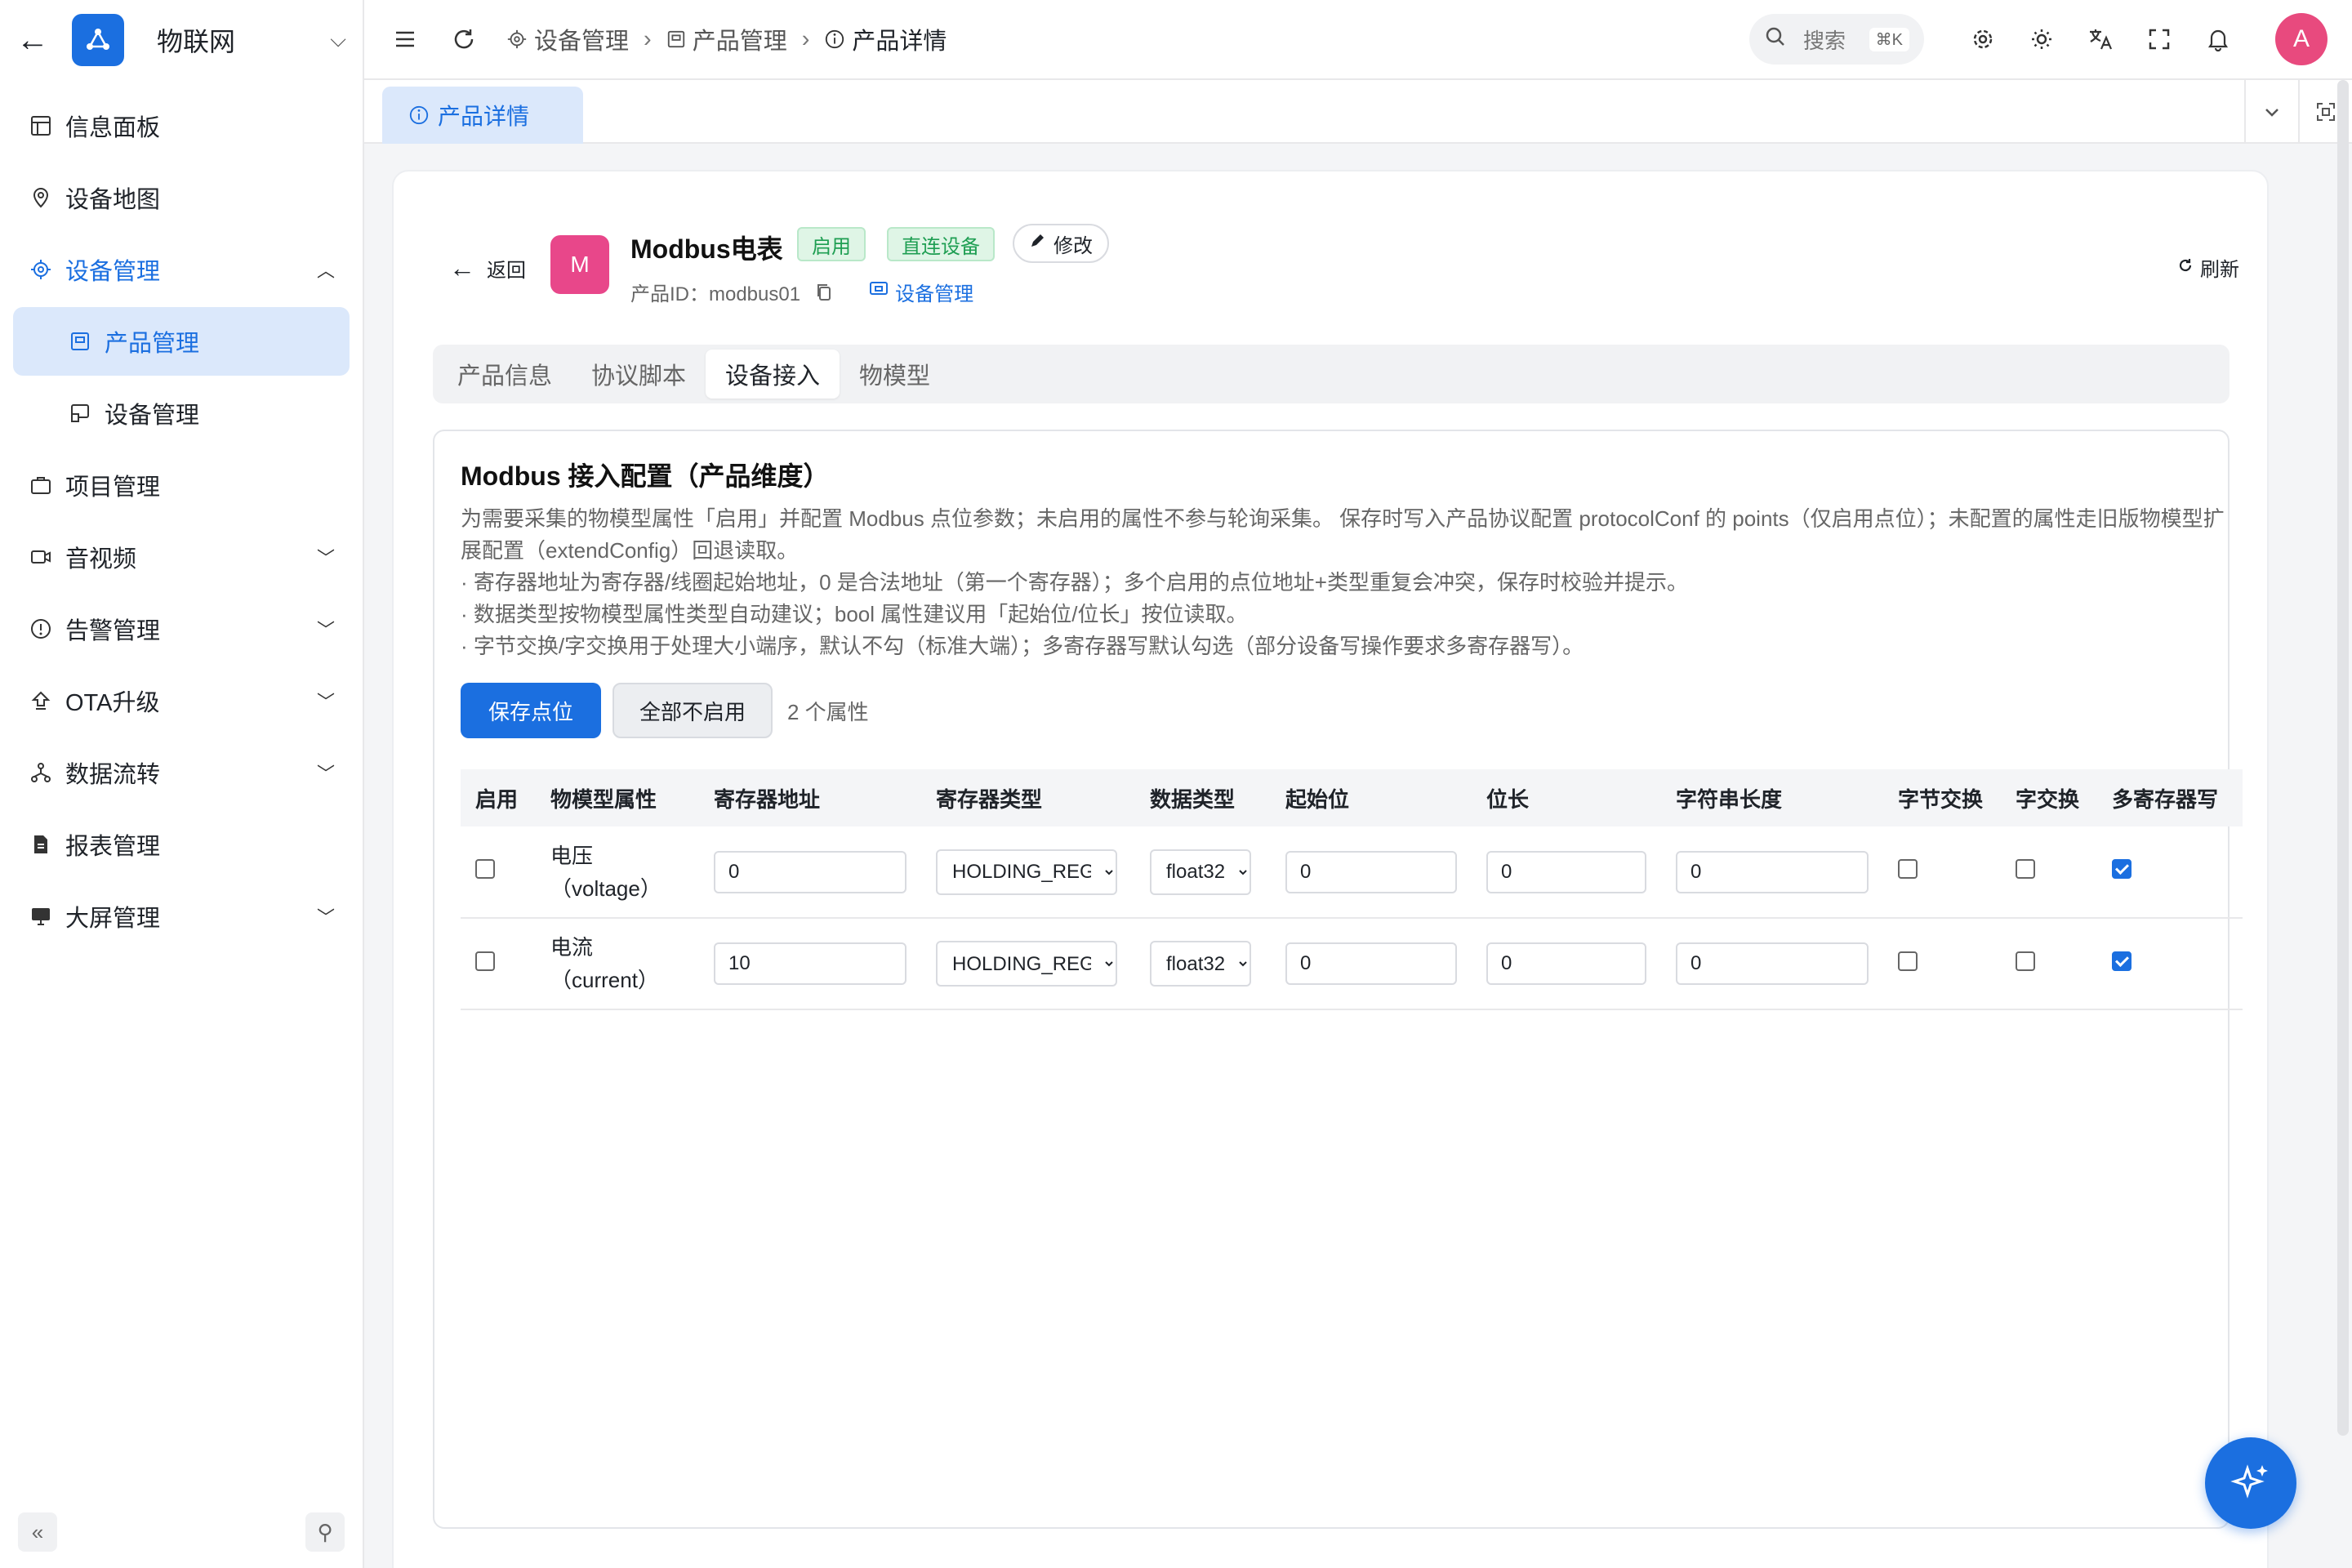 Image resolution: width=2352 pixels, height=1568 pixels. Describe the element at coordinates (80, 341) in the screenshot. I see `product-icon` at that location.